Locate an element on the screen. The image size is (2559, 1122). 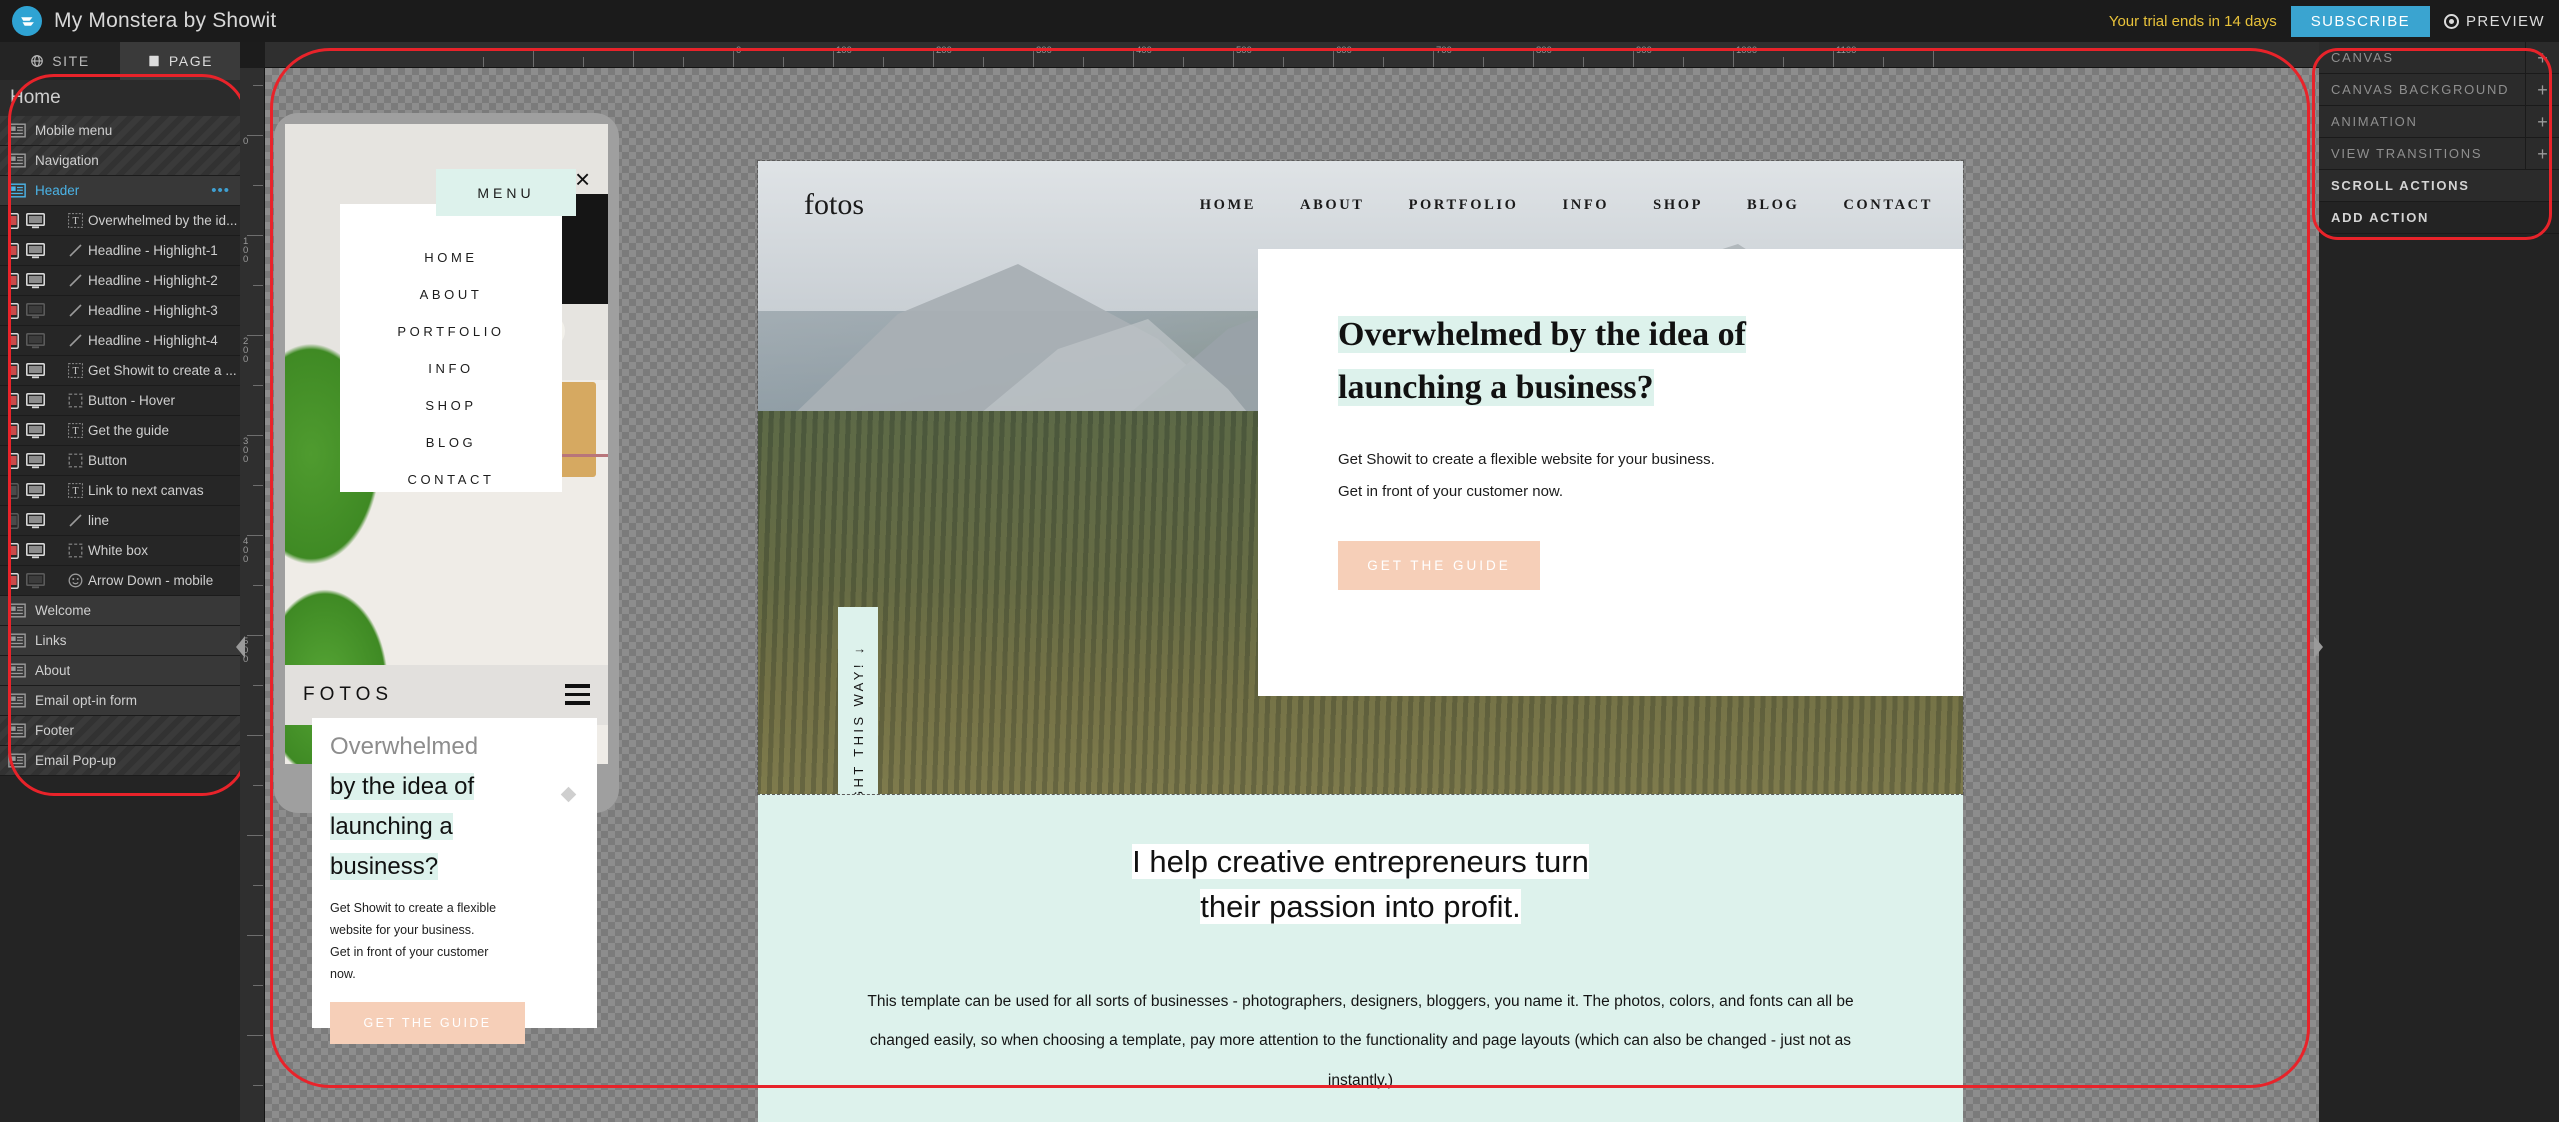
layer-item-headline-highlight-3: Headline - Highlight-3 is located at coordinates (120, 311).